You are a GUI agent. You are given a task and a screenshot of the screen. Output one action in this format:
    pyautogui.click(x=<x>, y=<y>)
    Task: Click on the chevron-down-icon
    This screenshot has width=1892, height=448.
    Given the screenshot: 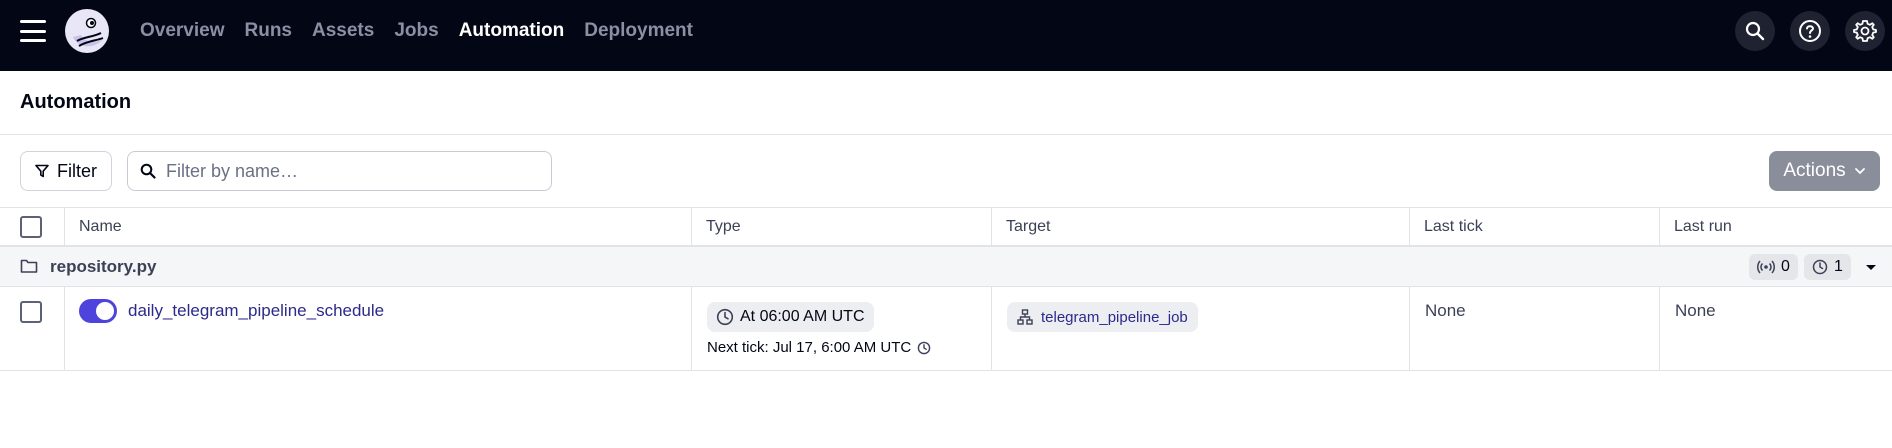 What is the action you would take?
    pyautogui.click(x=1859, y=171)
    